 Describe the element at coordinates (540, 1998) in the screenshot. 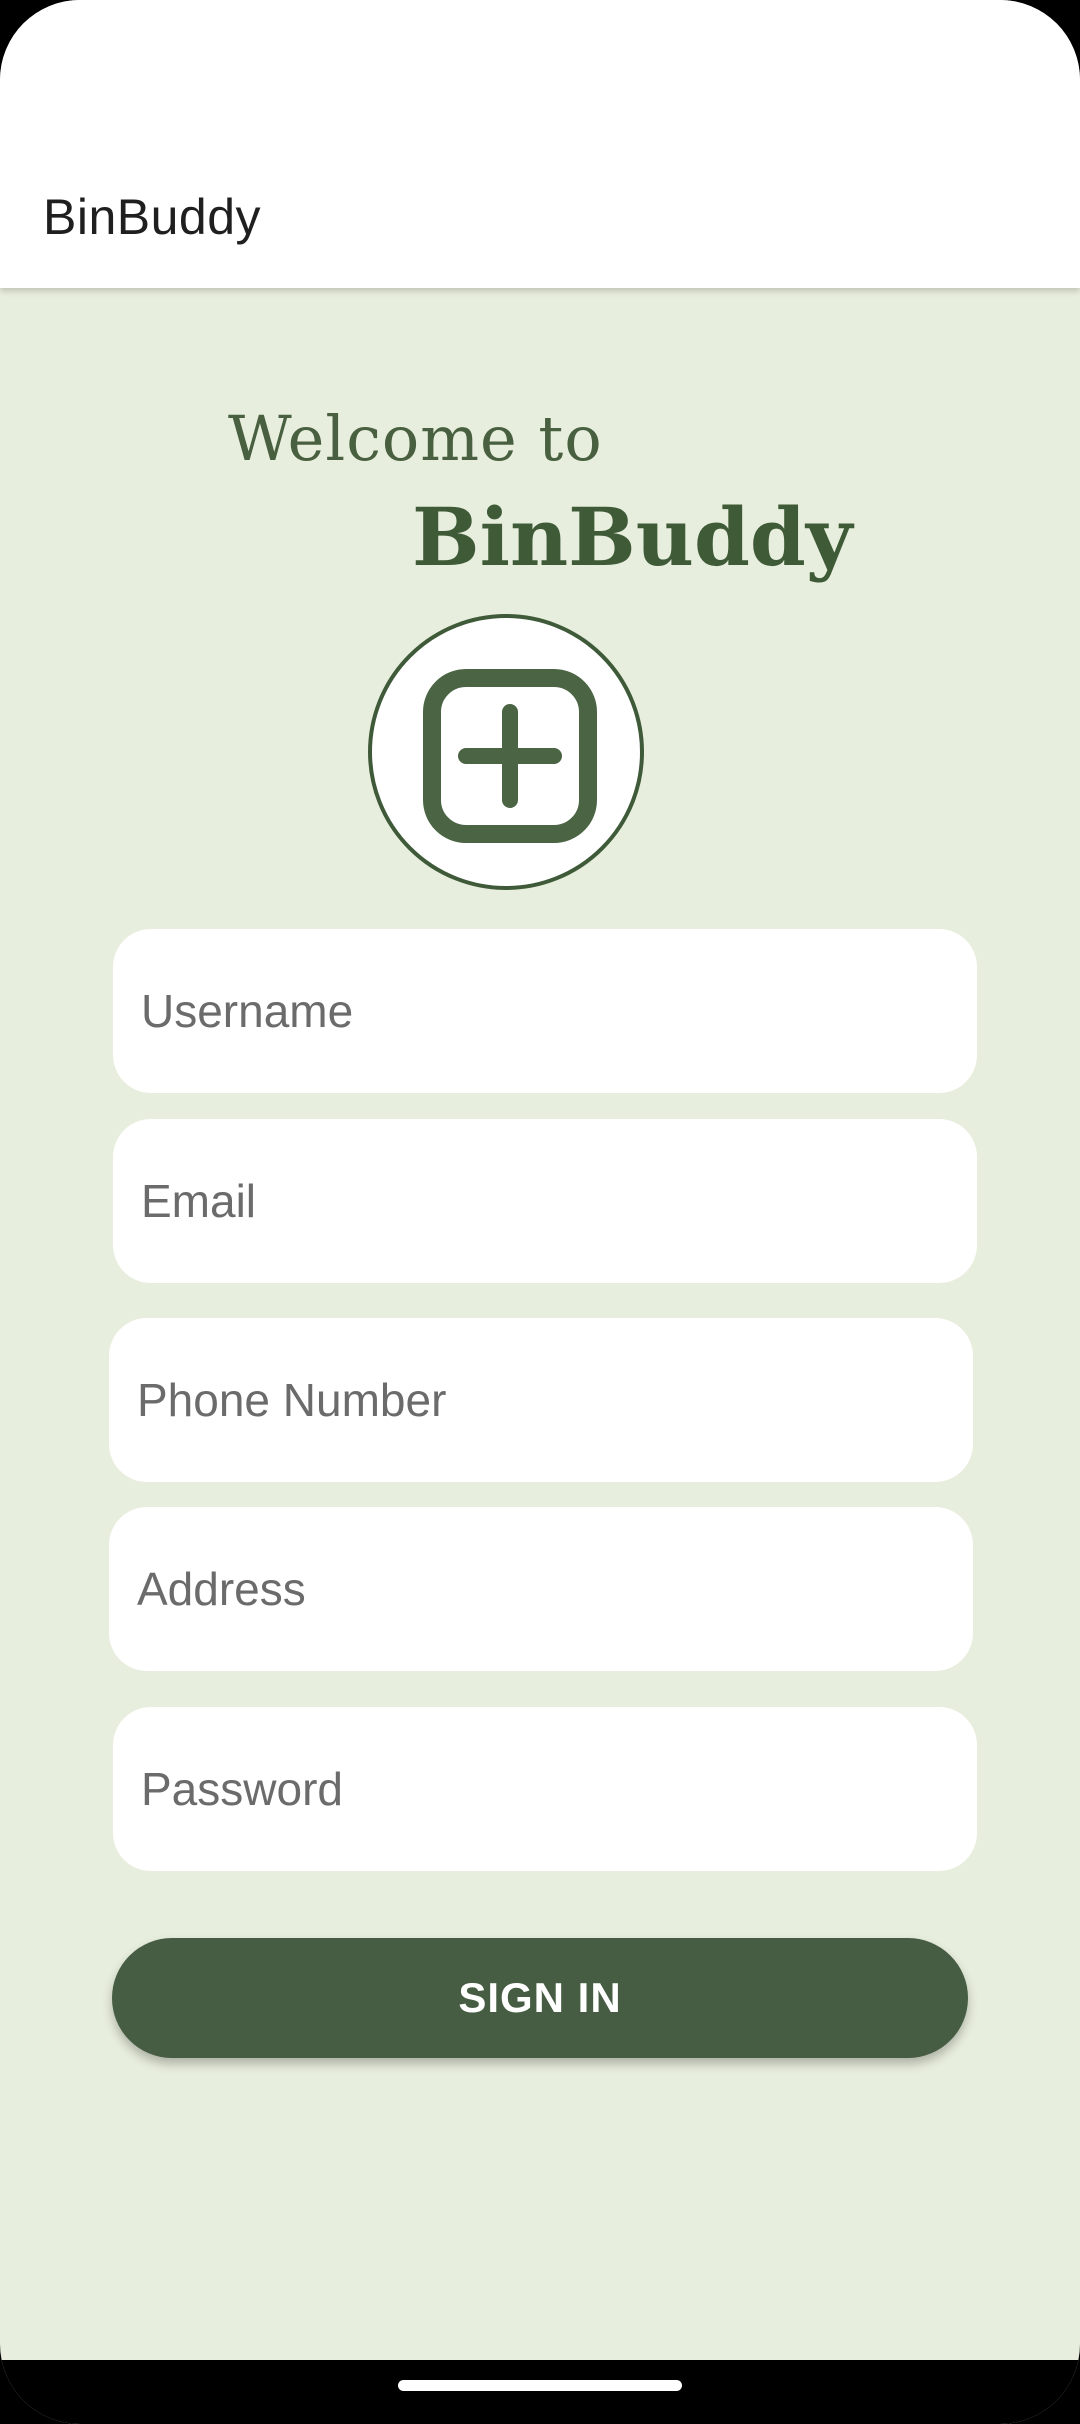

I see `sign-in-button: SIGN IN` at that location.